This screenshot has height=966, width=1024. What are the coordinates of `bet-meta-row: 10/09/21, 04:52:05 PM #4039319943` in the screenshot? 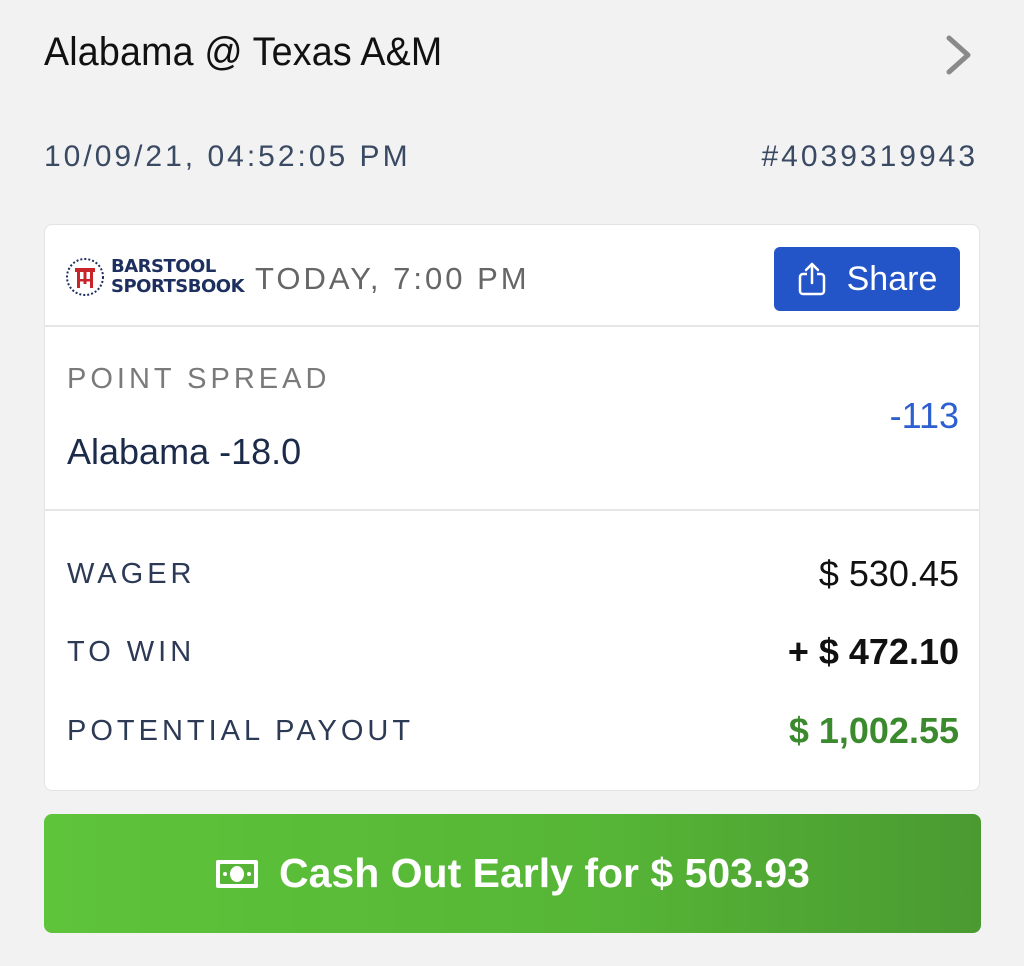 It's located at (511, 157).